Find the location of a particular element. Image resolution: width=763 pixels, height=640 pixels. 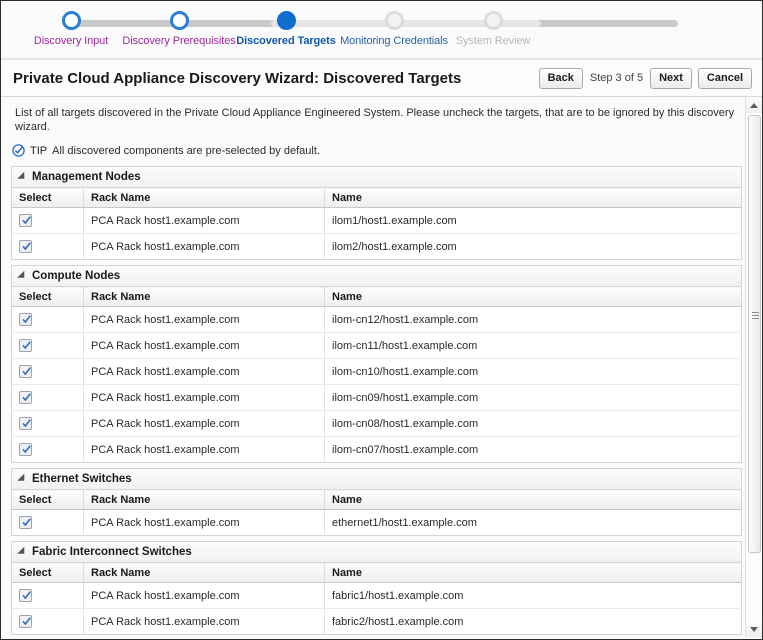

row-target-name: ilom-cn08/host1.example.com is located at coordinates (533, 423).